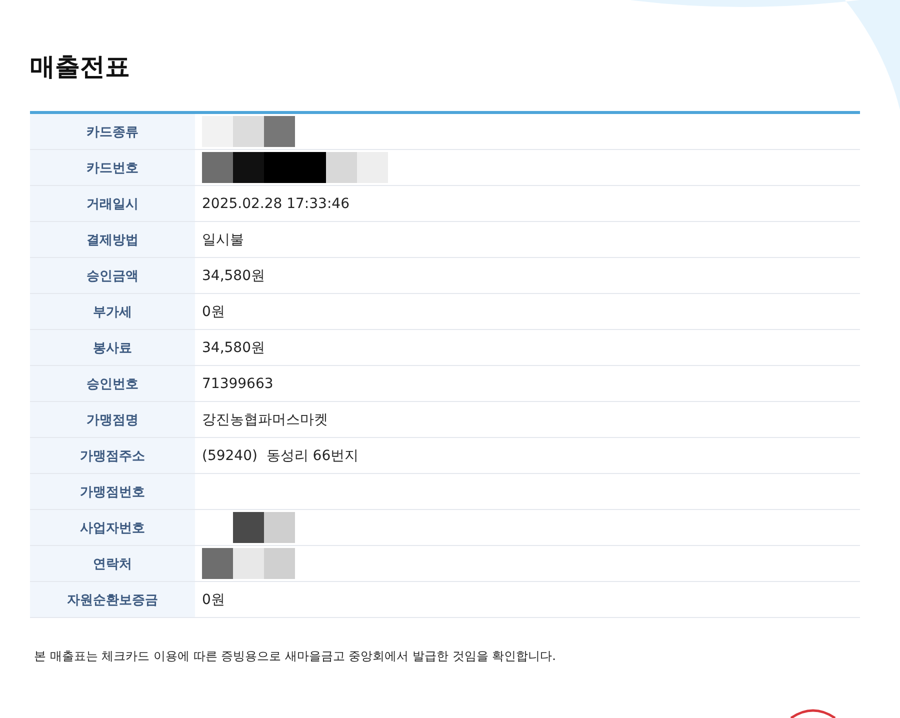 The width and height of the screenshot is (900, 718). Describe the element at coordinates (238, 384) in the screenshot. I see `field-value: 71399663` at that location.